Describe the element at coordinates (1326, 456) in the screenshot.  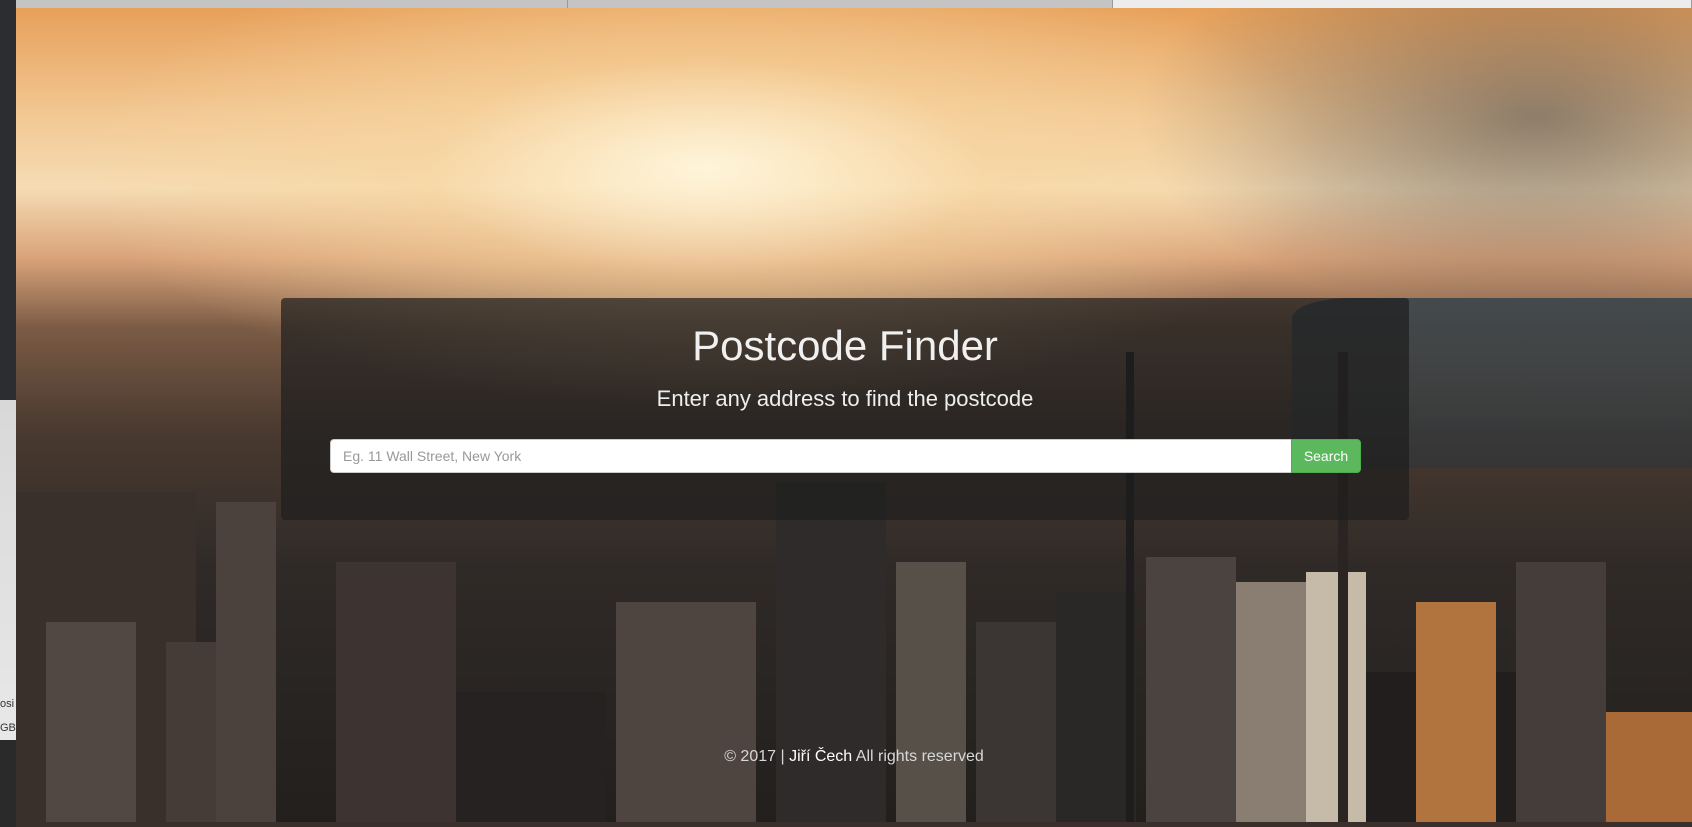
I see `search-button: Search` at that location.